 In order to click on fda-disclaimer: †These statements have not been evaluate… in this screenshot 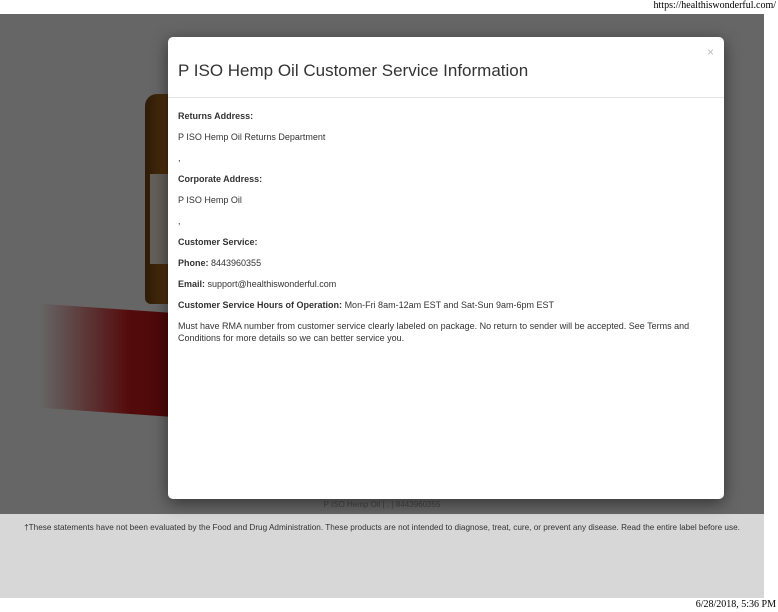, I will do `click(382, 527)`.